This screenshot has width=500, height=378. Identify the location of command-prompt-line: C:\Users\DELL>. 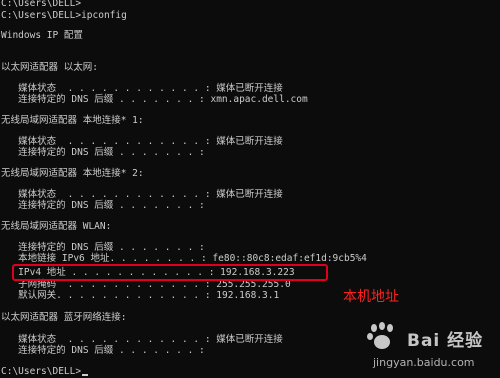
(45, 371).